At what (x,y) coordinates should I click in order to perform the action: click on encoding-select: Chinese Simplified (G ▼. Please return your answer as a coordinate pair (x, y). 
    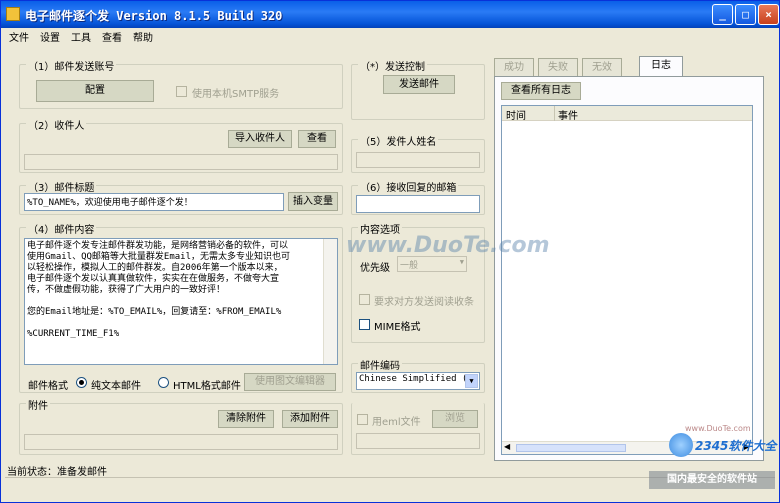
    Looking at the image, I should click on (418, 381).